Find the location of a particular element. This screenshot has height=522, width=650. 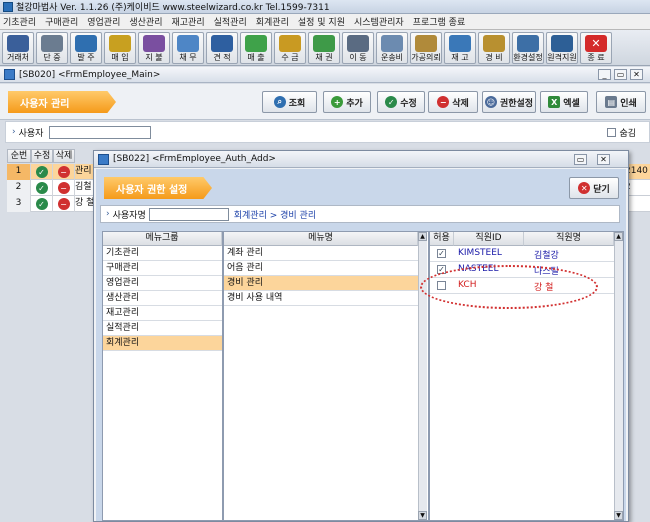

menu-item-inventory: 재고관리 is located at coordinates (188, 21).